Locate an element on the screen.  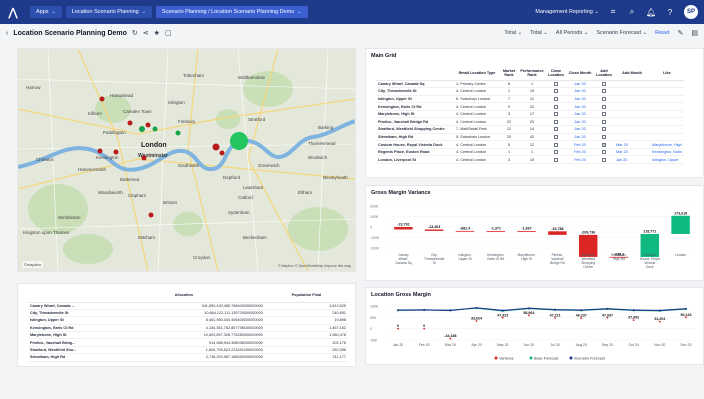
grid-cell-mr: 3 is located at coordinates (509, 160).